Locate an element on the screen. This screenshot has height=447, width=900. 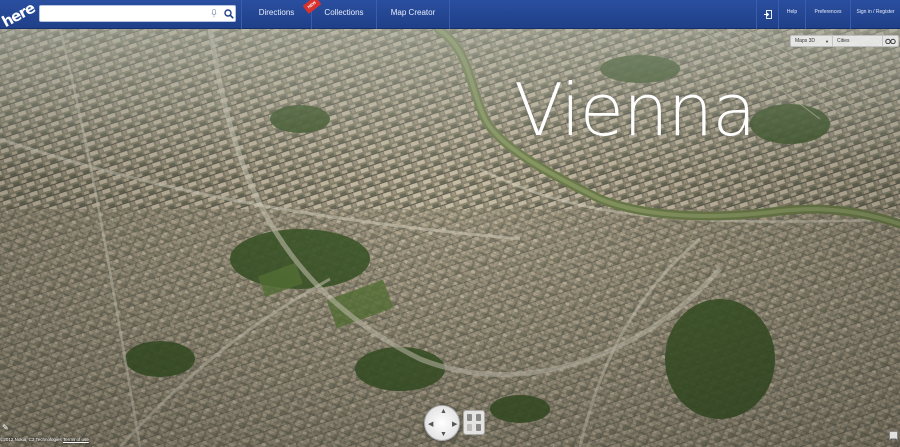
logo-text: here is located at coordinates (19, 15).